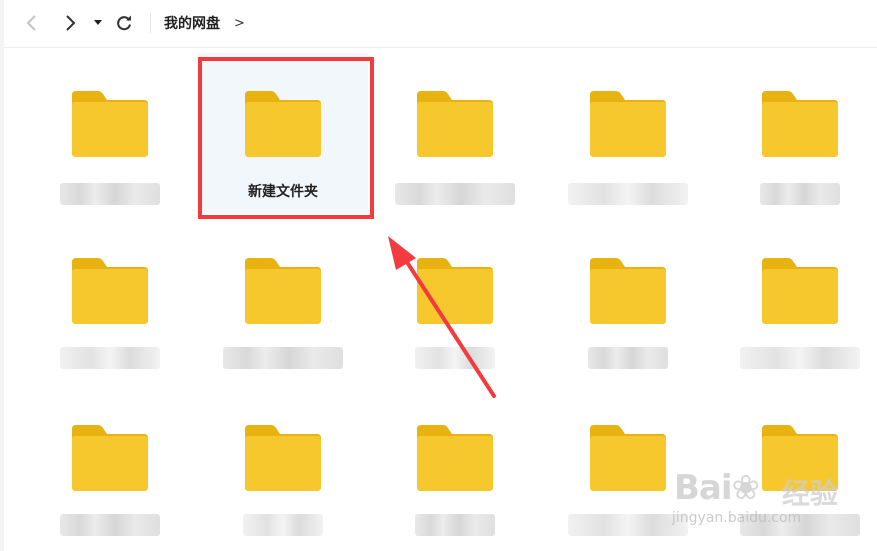 Image resolution: width=877 pixels, height=551 pixels. I want to click on chevron-right-icon, so click(71, 23).